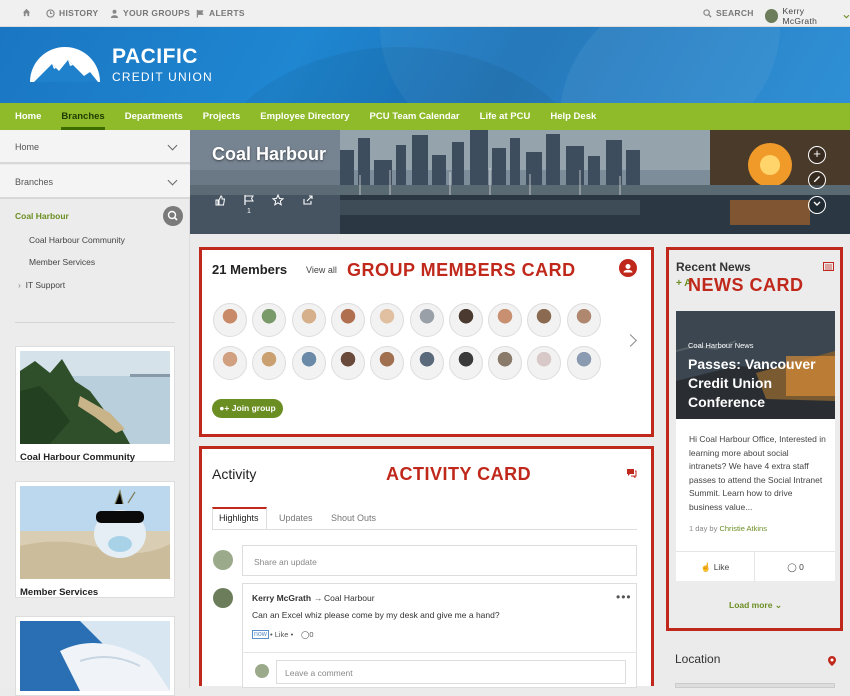  What do you see at coordinates (278, 200) in the screenshot?
I see `star-icon` at bounding box center [278, 200].